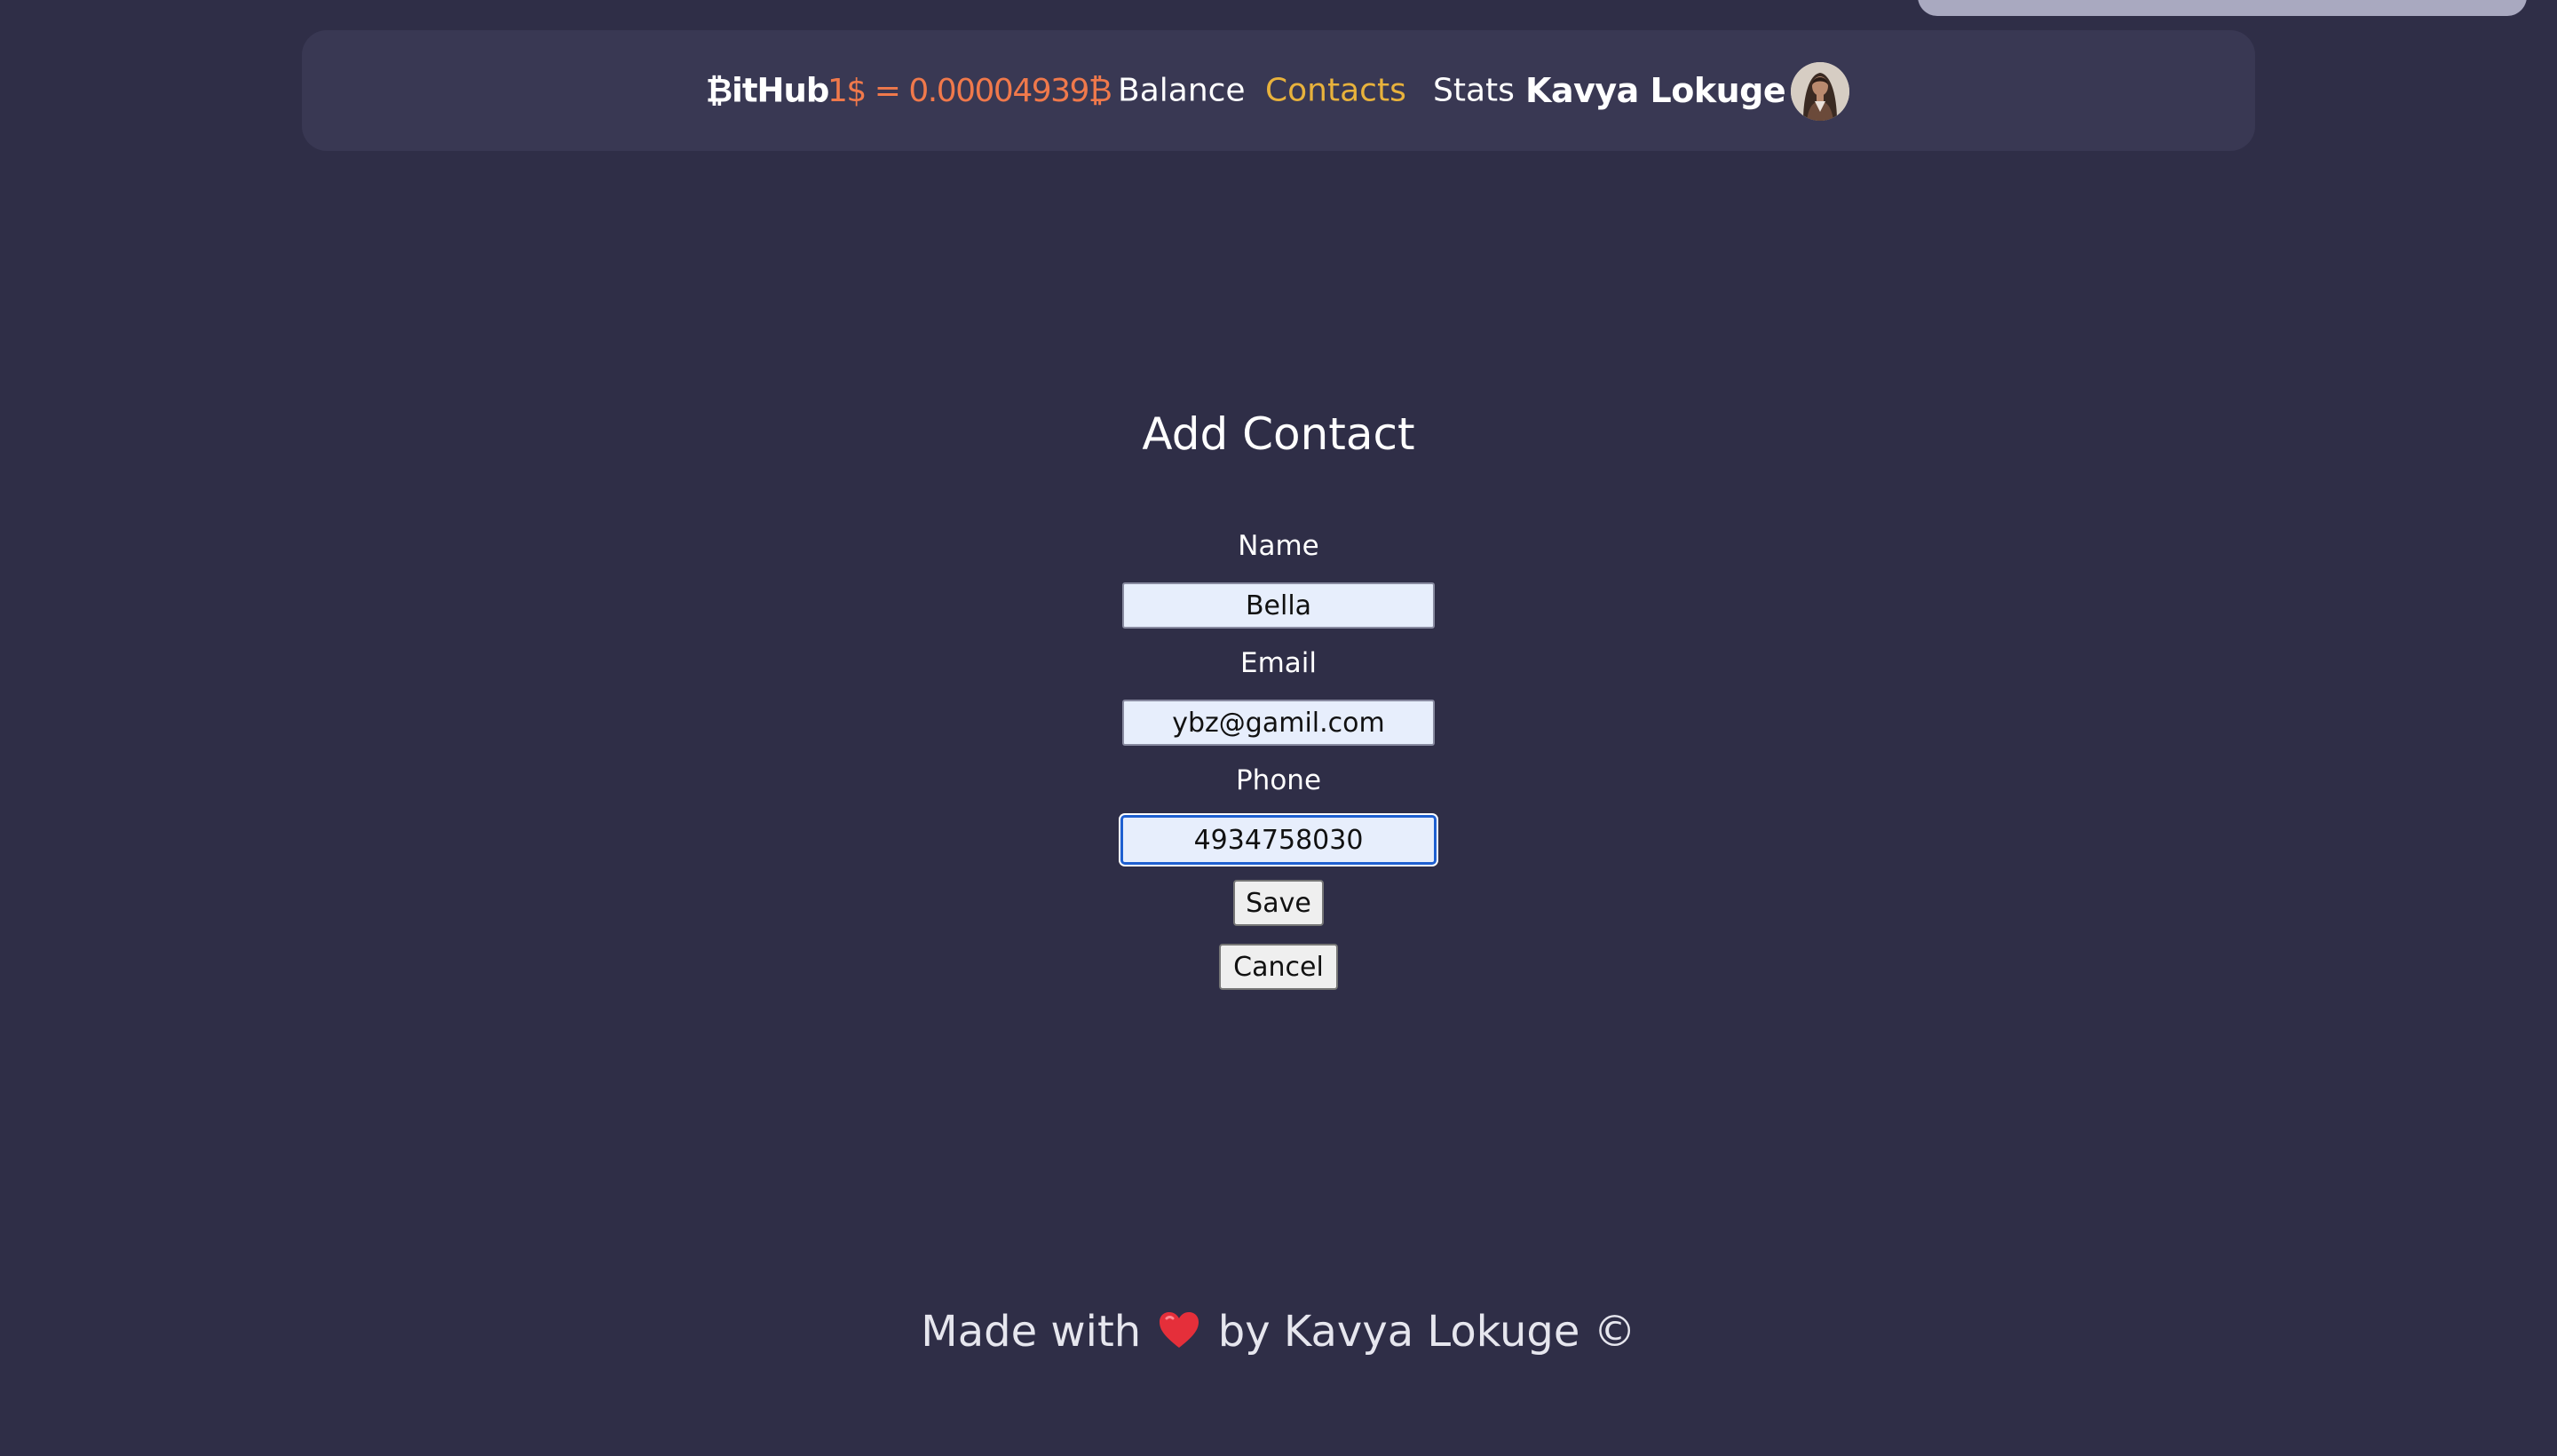 The width and height of the screenshot is (2557, 1456). Describe the element at coordinates (2222, 8) in the screenshot. I see `browser-overlay-tab` at that location.